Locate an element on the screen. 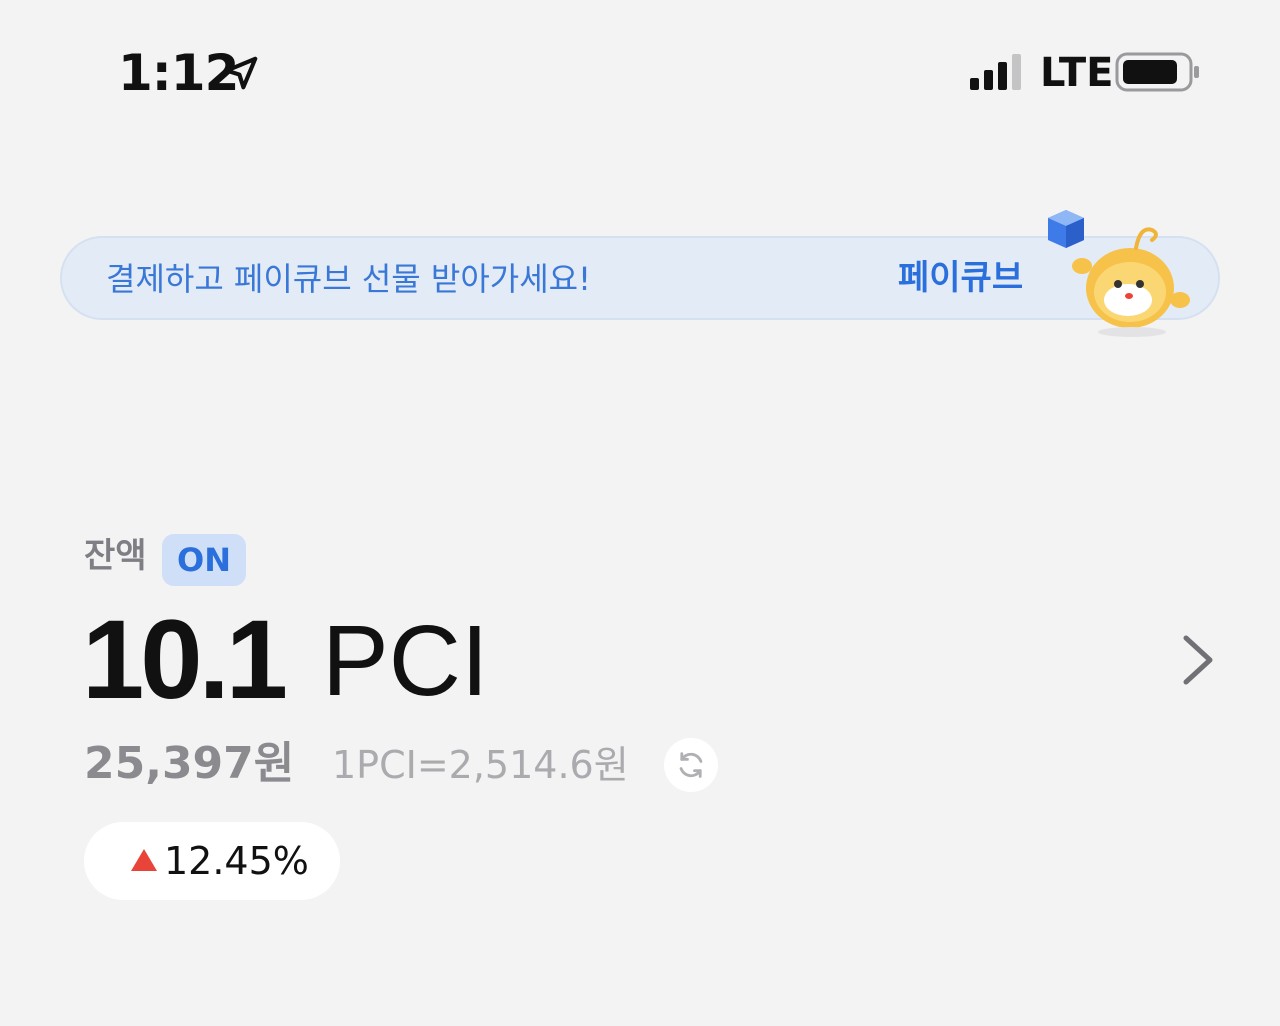  battery-icon is located at coordinates (1157, 72).